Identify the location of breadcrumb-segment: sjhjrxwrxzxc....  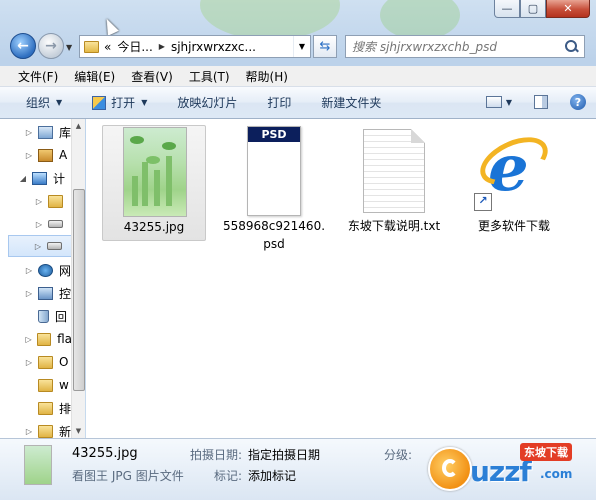
(213, 47).